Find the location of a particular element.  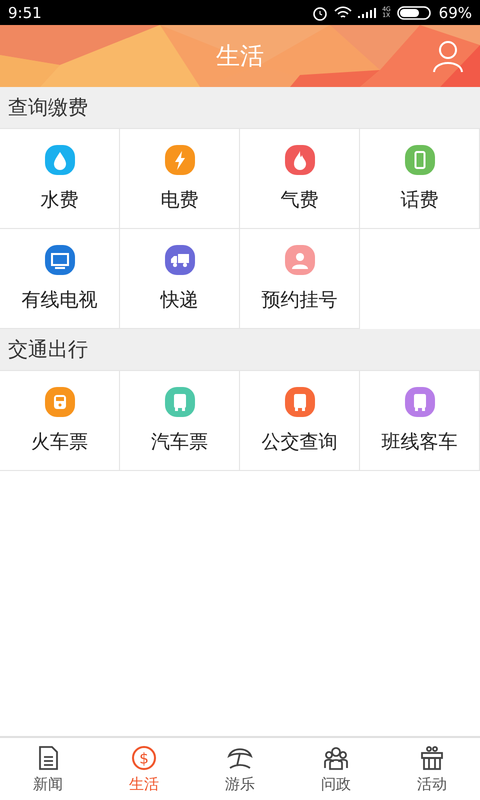

service-tile: 预约挂号 is located at coordinates (300, 279).